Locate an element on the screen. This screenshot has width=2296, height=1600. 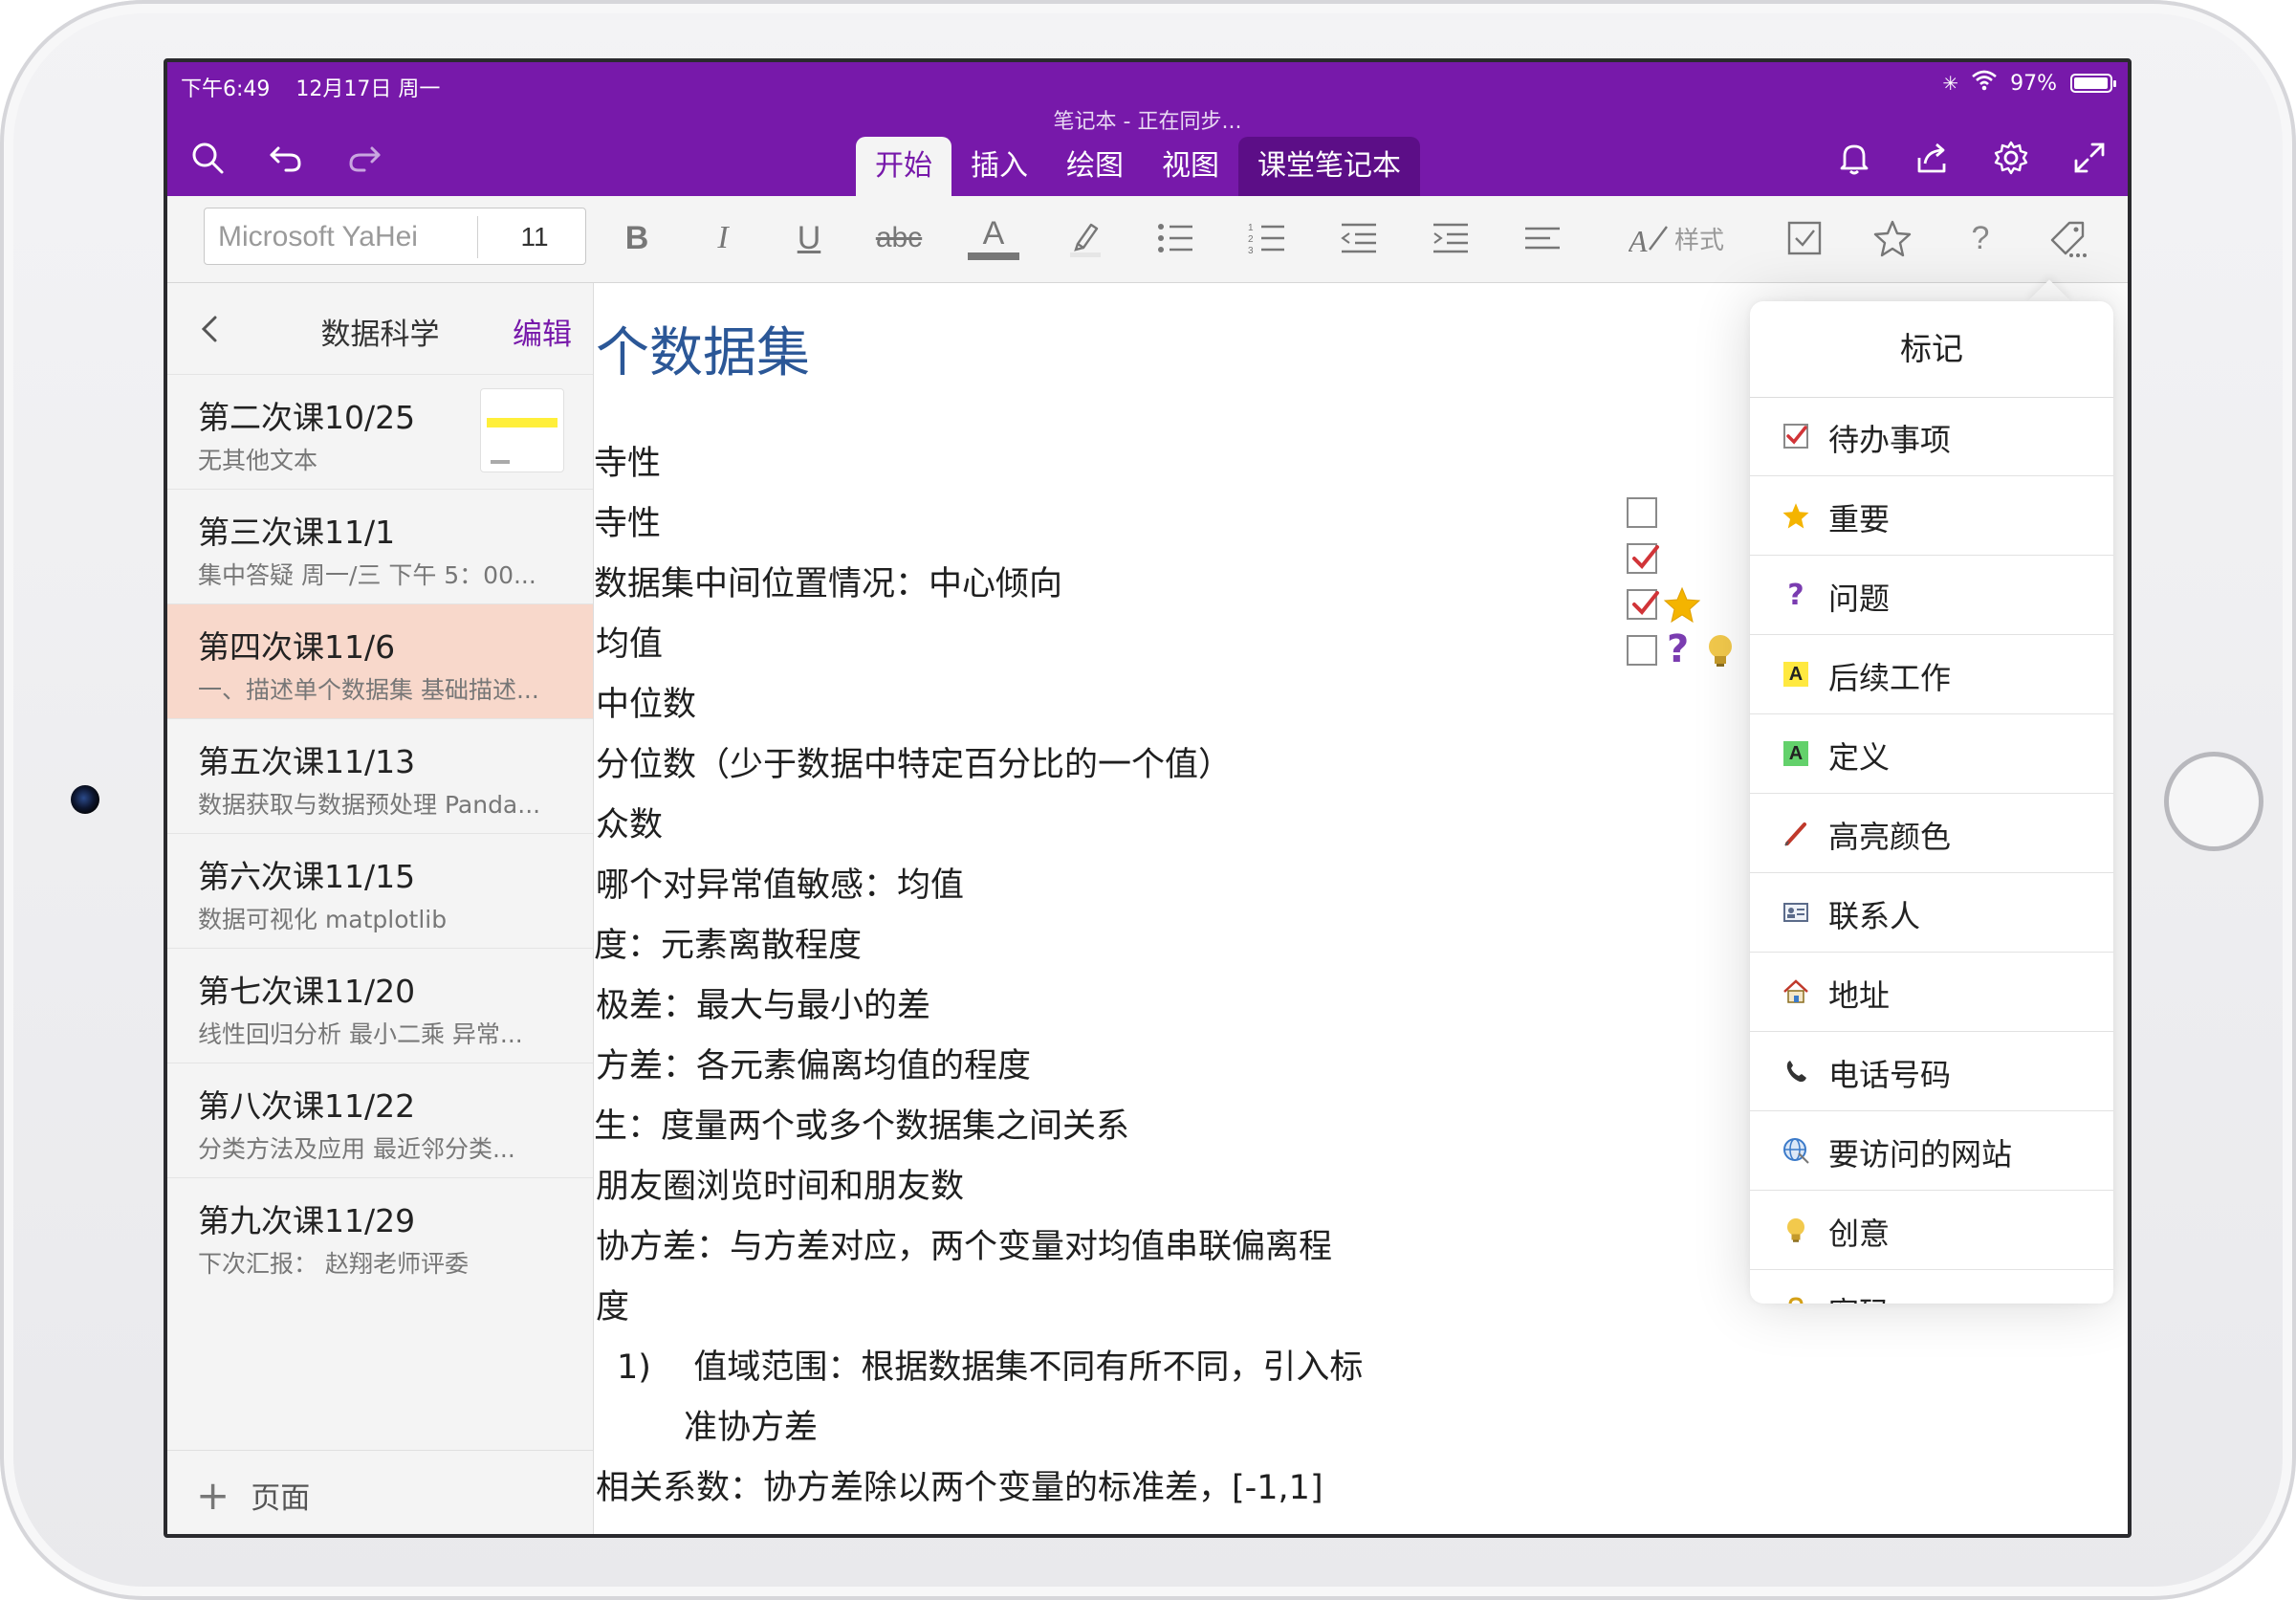
tag-item-password: 密码 is located at coordinates (1931, 1287).